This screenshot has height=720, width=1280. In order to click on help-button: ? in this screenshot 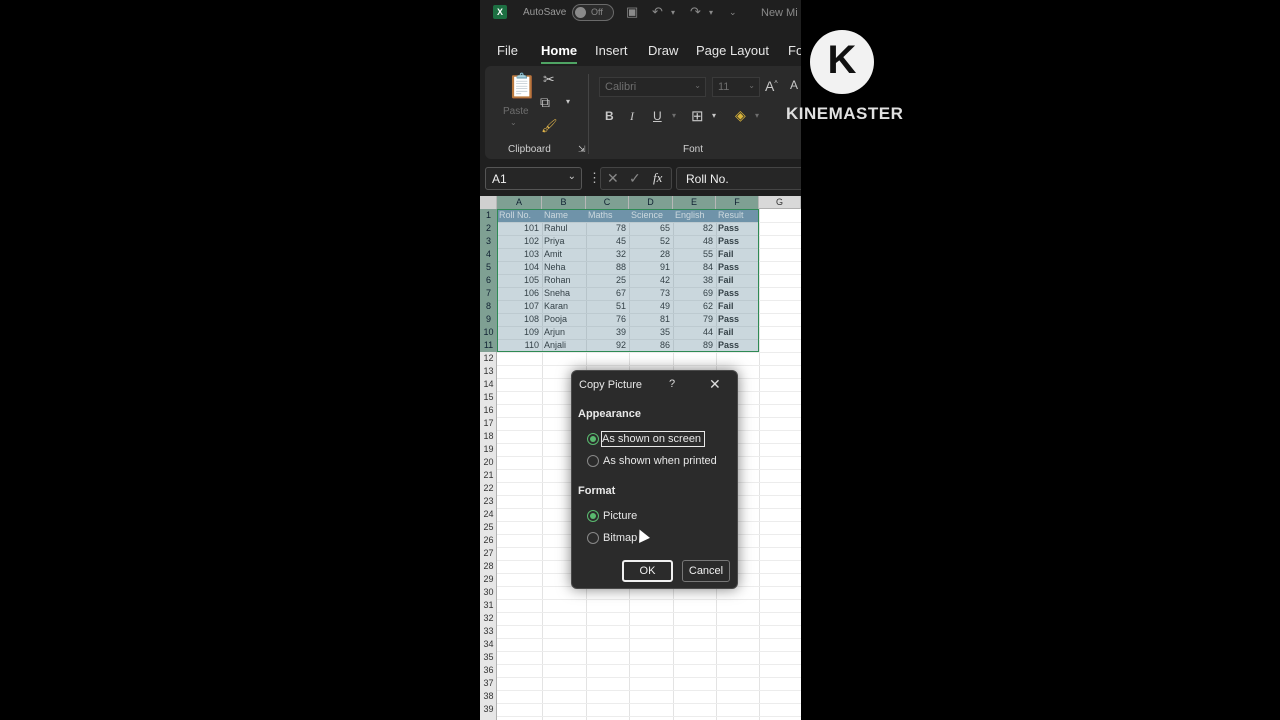, I will do `click(672, 384)`.